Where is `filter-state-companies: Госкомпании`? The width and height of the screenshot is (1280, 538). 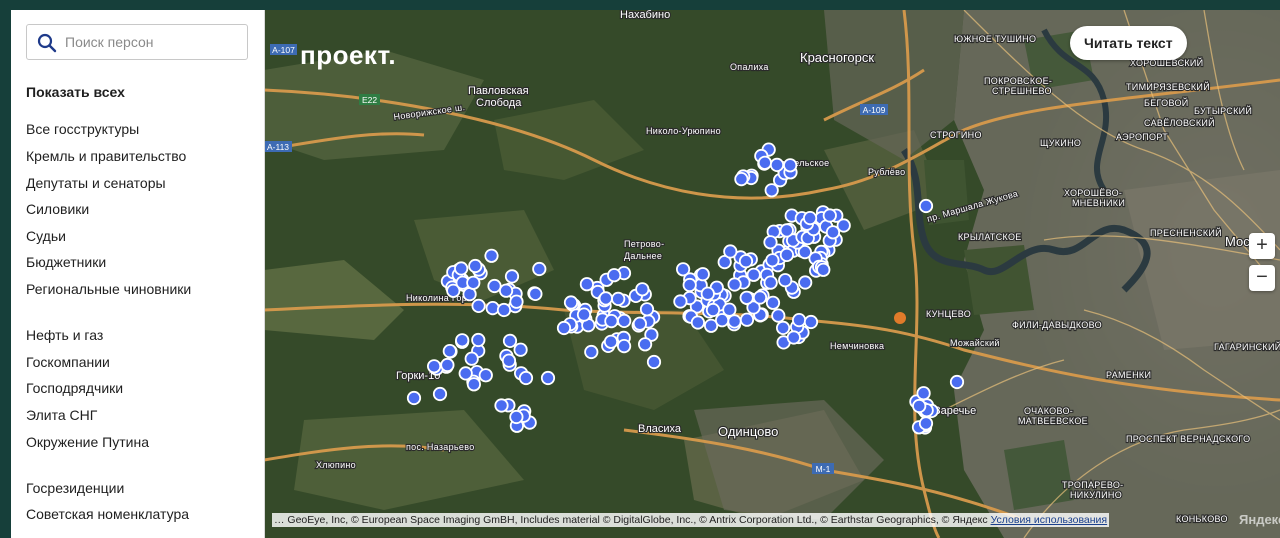
filter-state-companies: Госкомпании is located at coordinates (68, 362).